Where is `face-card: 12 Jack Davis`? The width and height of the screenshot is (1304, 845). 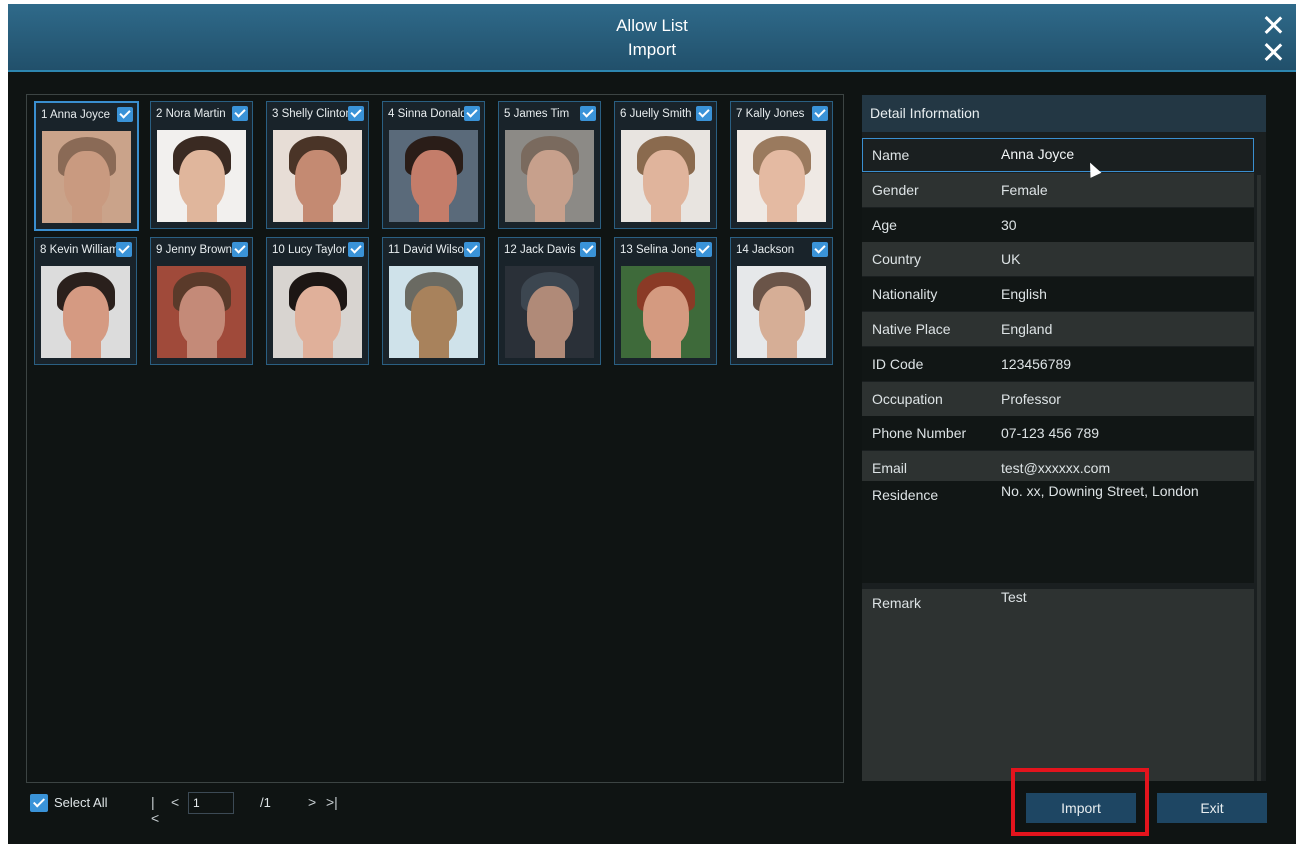
face-card: 12 Jack Davis is located at coordinates (549, 301).